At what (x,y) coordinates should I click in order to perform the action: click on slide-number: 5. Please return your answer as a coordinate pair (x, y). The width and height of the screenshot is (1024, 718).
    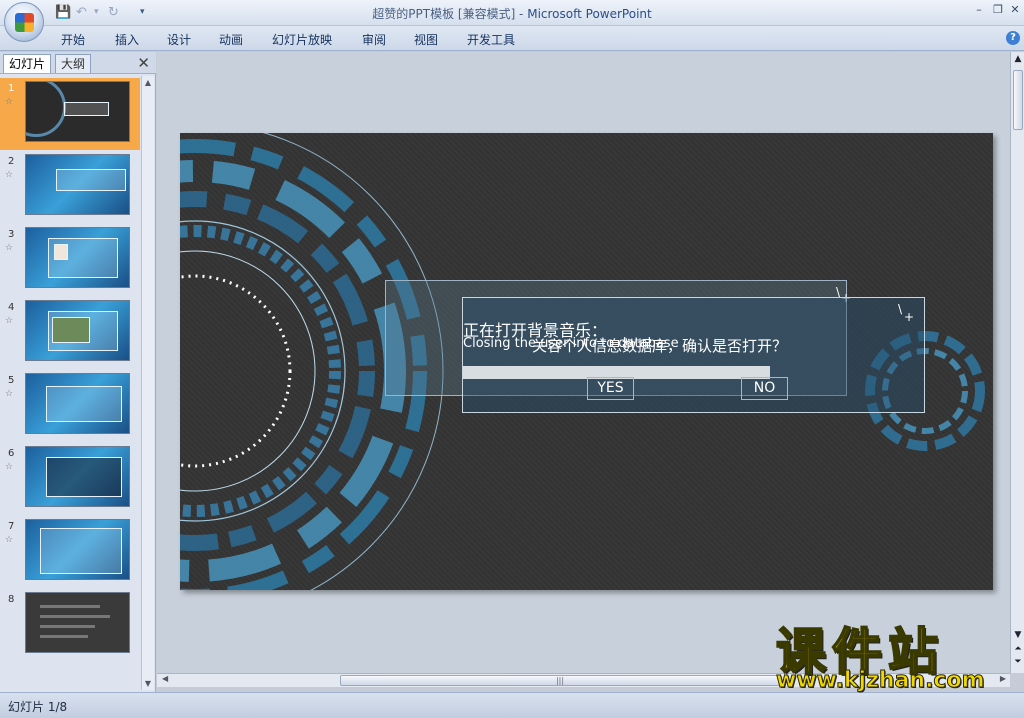
    Looking at the image, I should click on (11, 380).